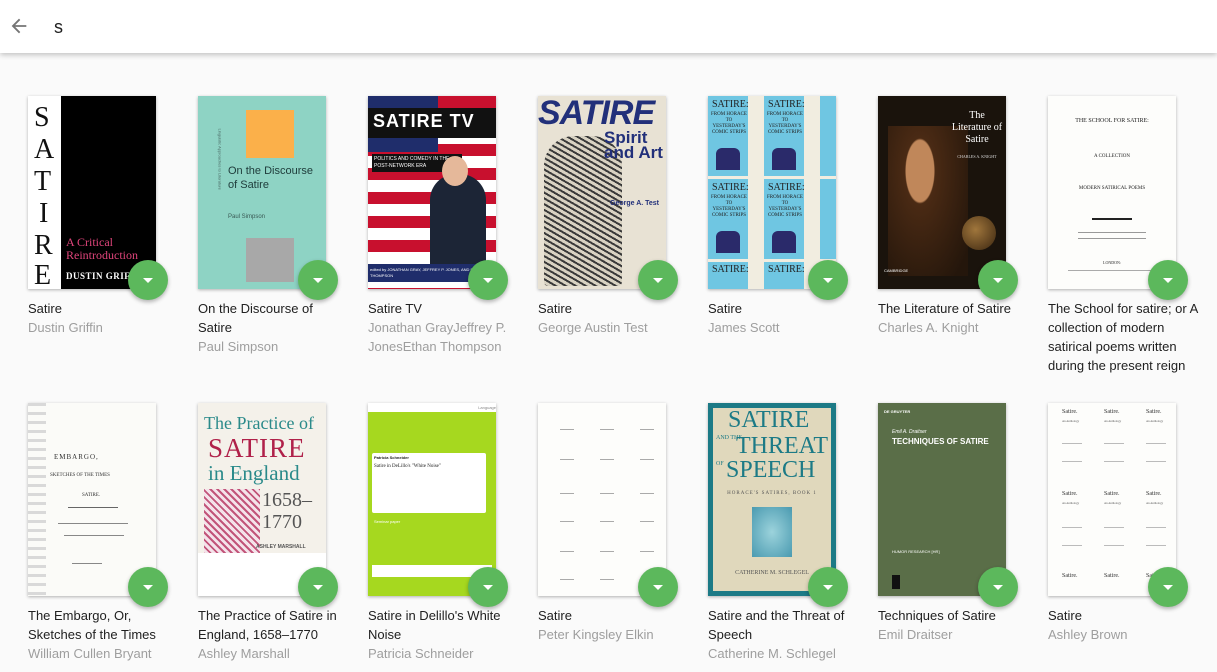 This screenshot has height=672, width=1217. Describe the element at coordinates (720, 464) in the screenshot. I see `cover-title: OF` at that location.